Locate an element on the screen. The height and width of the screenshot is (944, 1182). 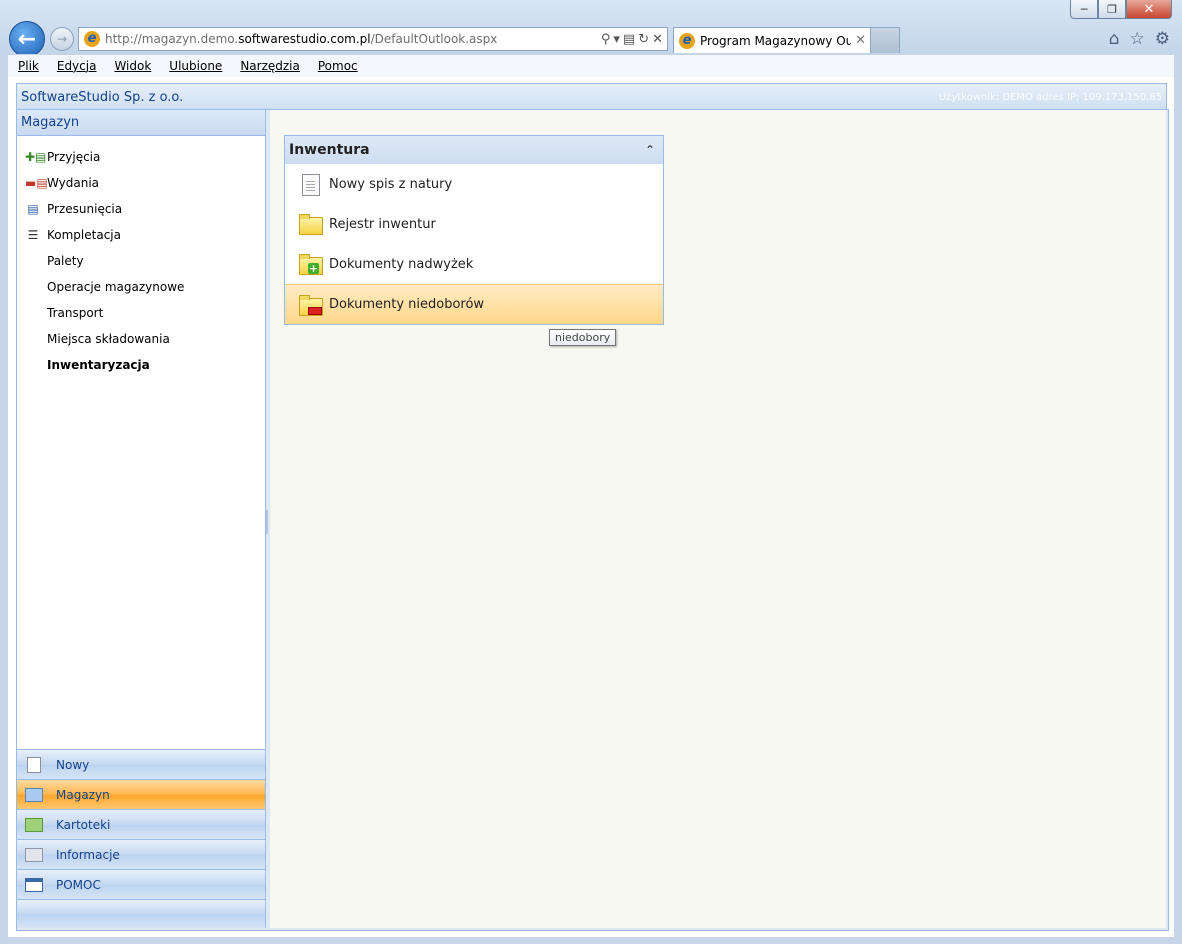
menu-edycja: Edycja is located at coordinates (76, 66).